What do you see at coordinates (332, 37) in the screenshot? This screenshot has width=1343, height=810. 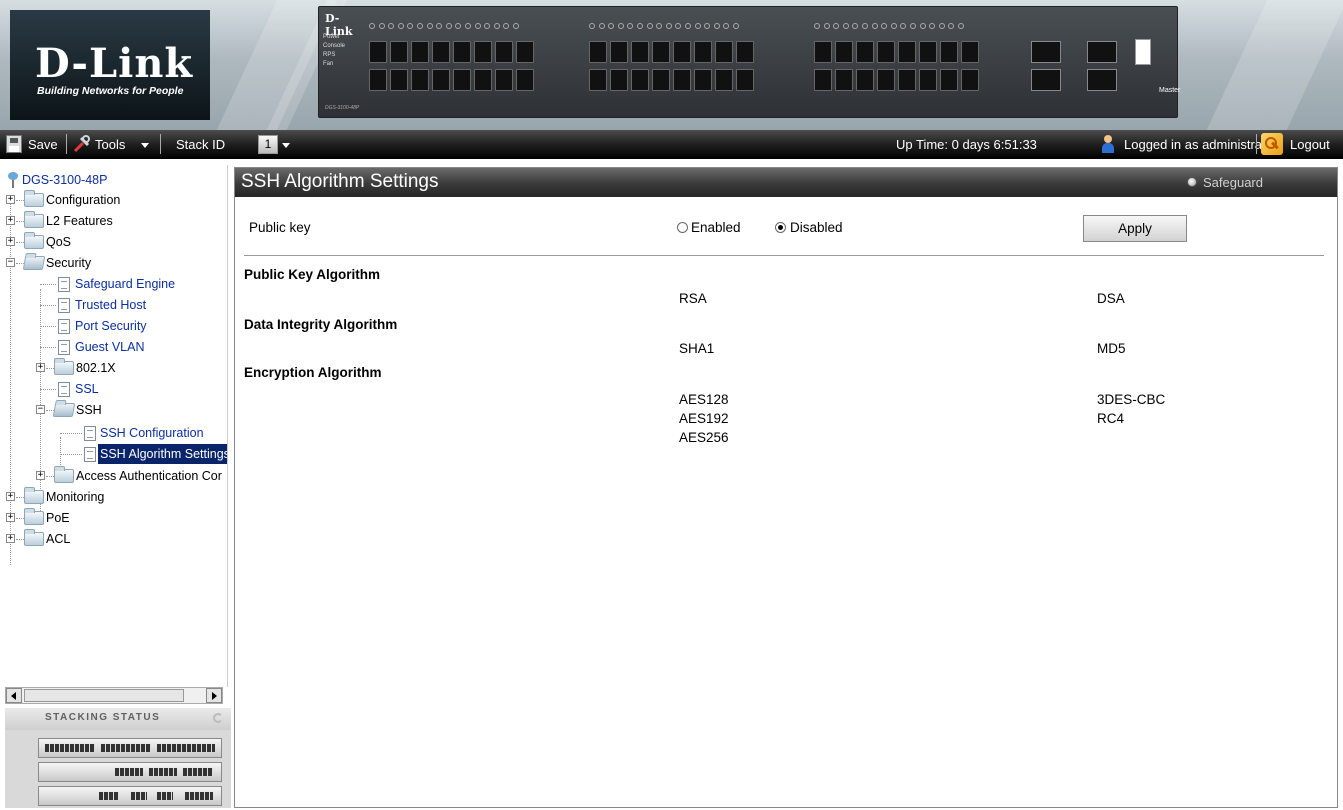 I see `led-label: Power` at bounding box center [332, 37].